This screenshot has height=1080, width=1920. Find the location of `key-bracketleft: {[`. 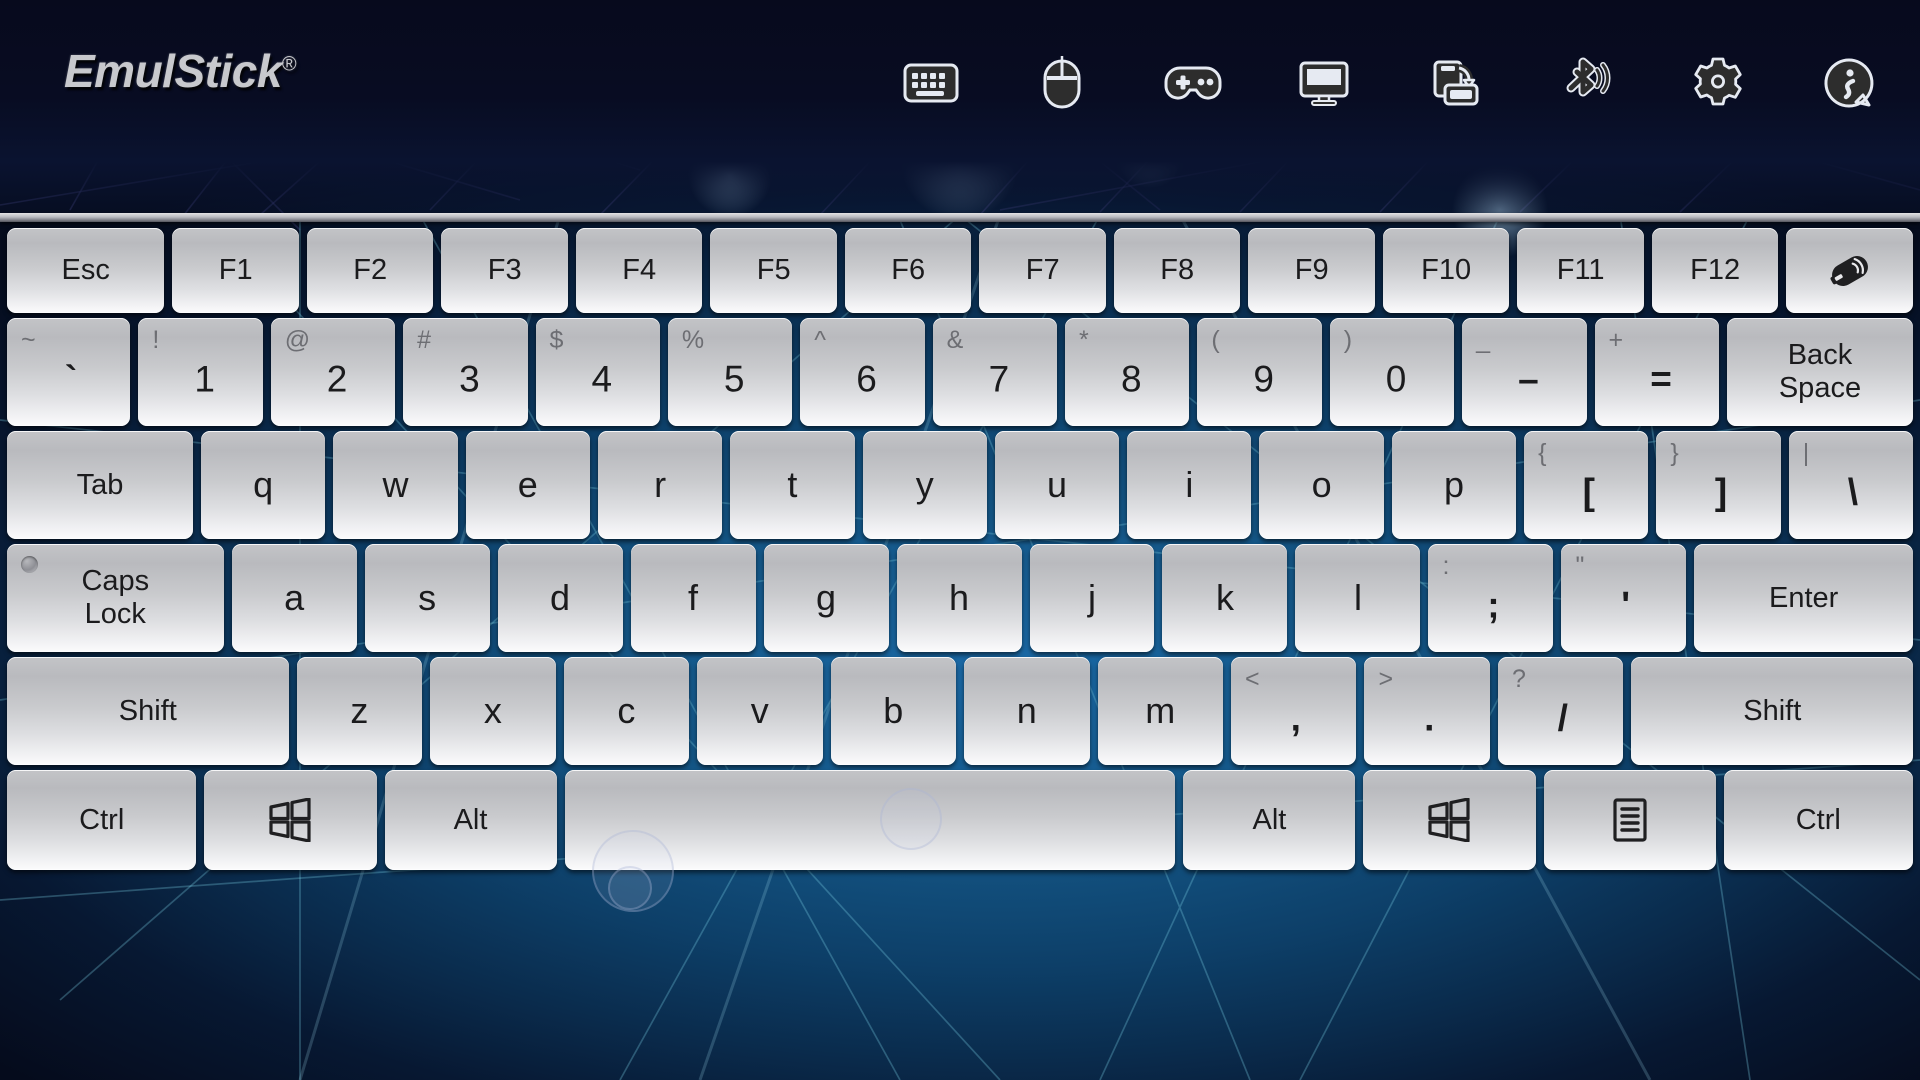

key-bracketleft: {[ is located at coordinates (1586, 485).